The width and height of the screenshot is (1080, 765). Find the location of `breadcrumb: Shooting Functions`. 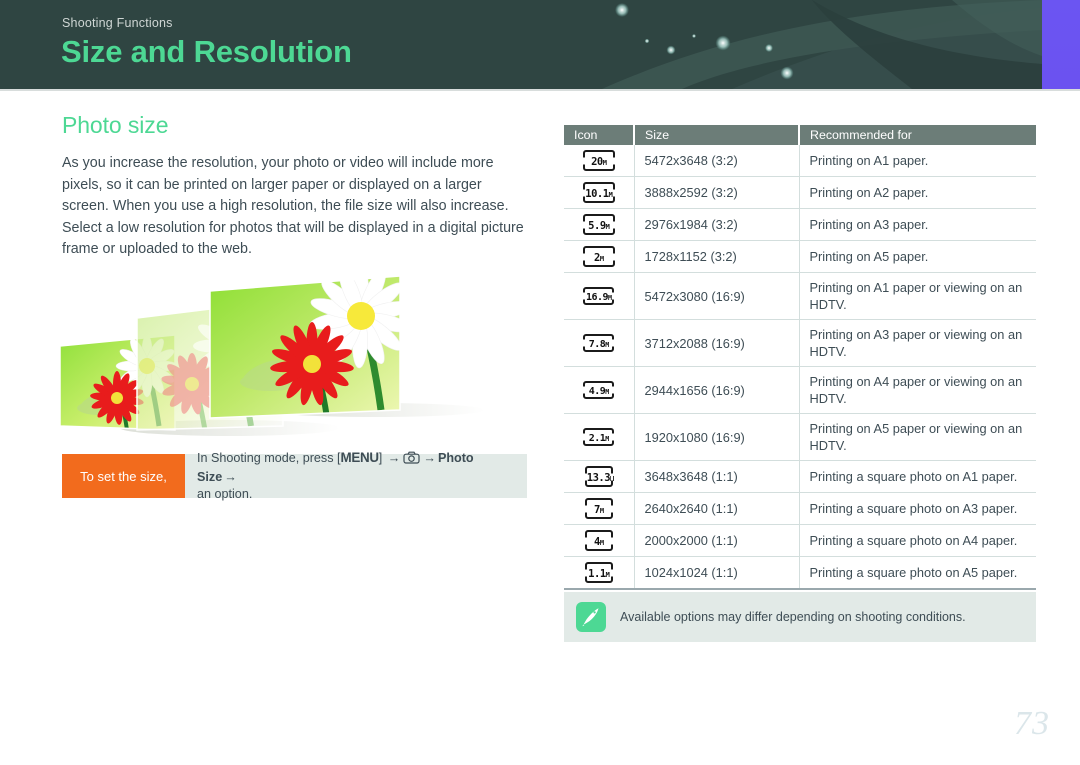

breadcrumb: Shooting Functions is located at coordinates (117, 23).